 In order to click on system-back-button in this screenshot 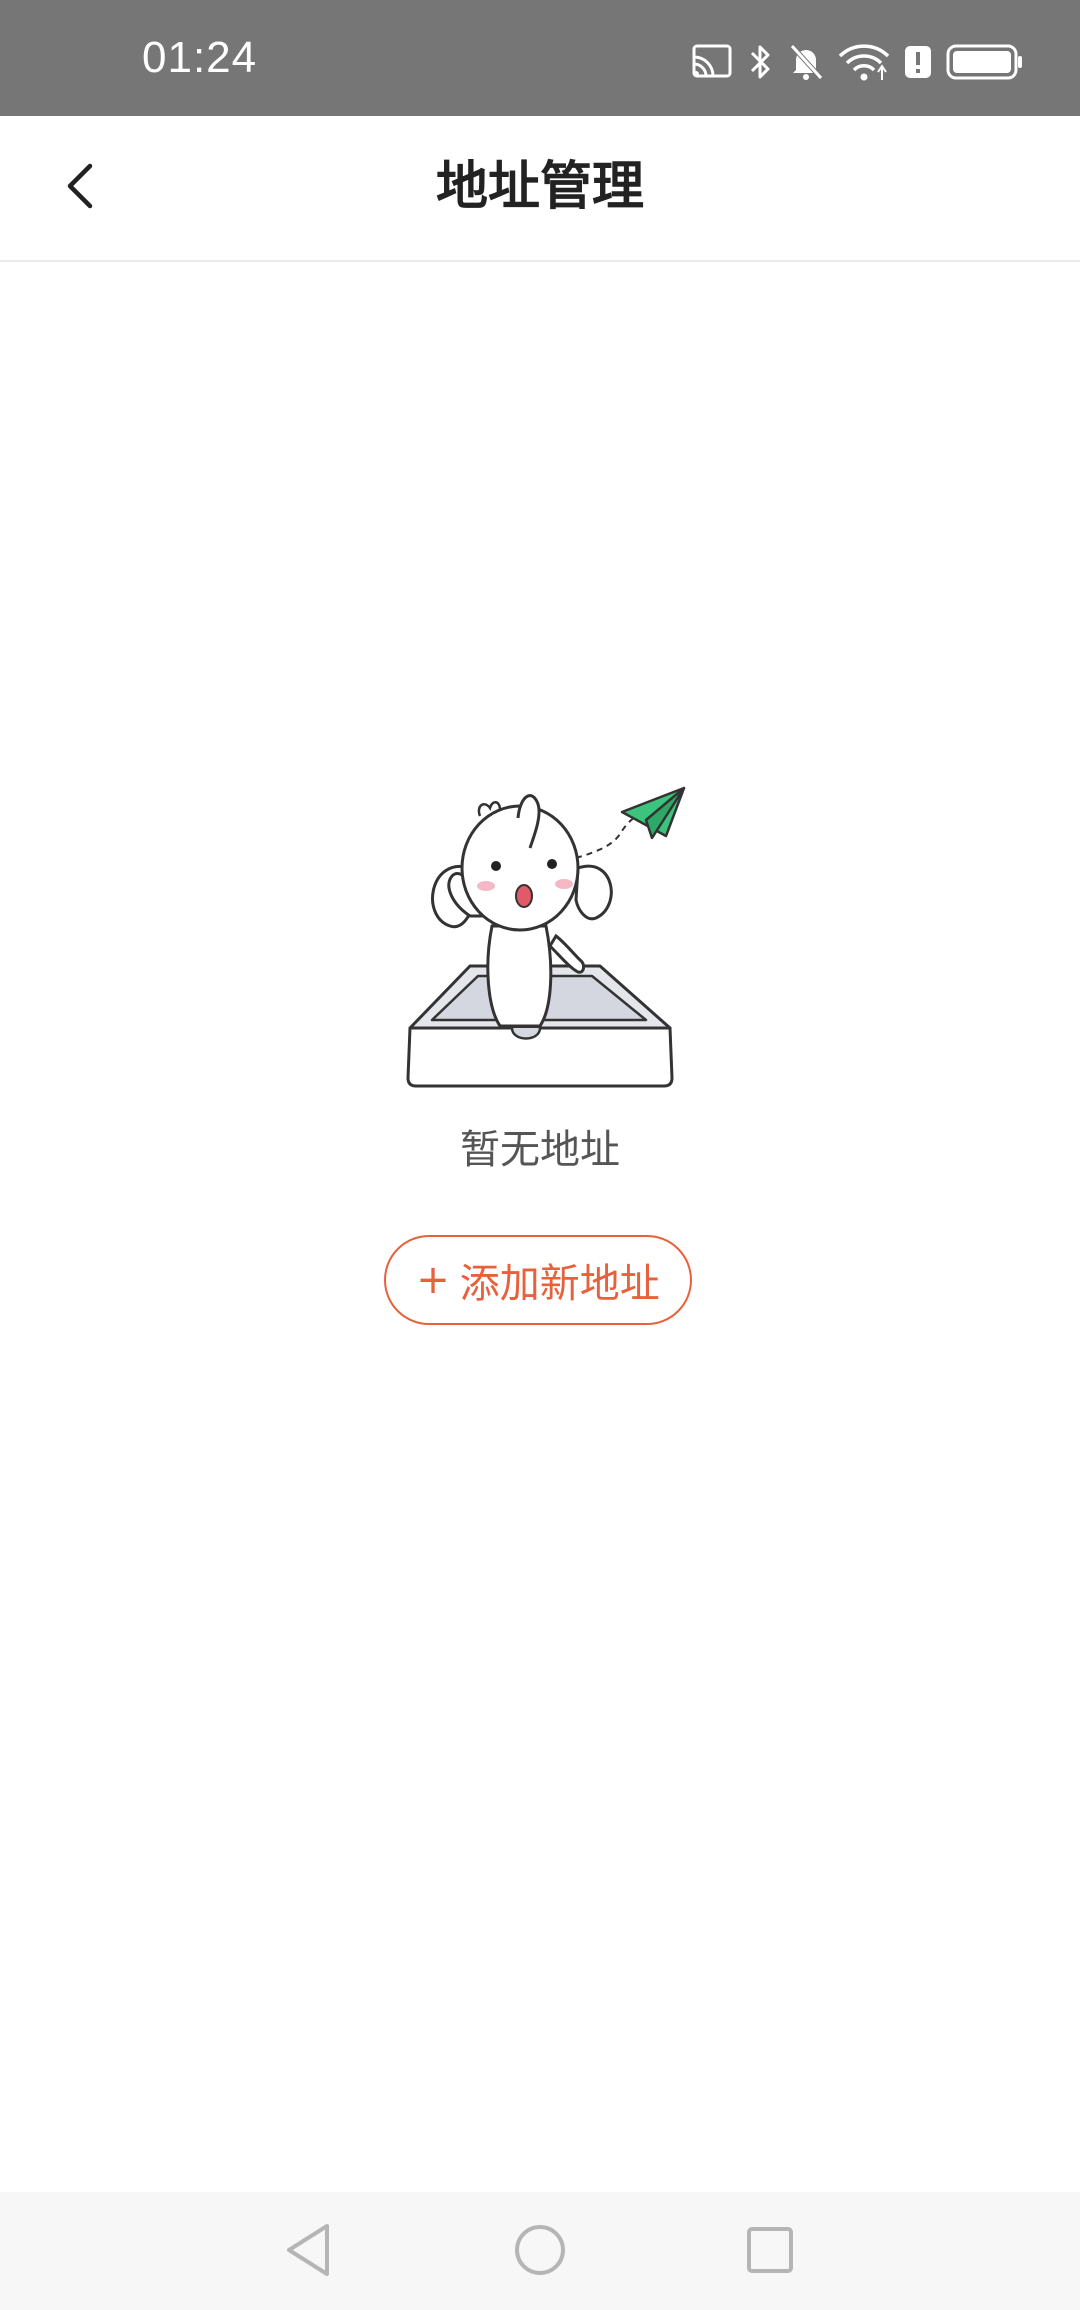, I will do `click(308, 2252)`.